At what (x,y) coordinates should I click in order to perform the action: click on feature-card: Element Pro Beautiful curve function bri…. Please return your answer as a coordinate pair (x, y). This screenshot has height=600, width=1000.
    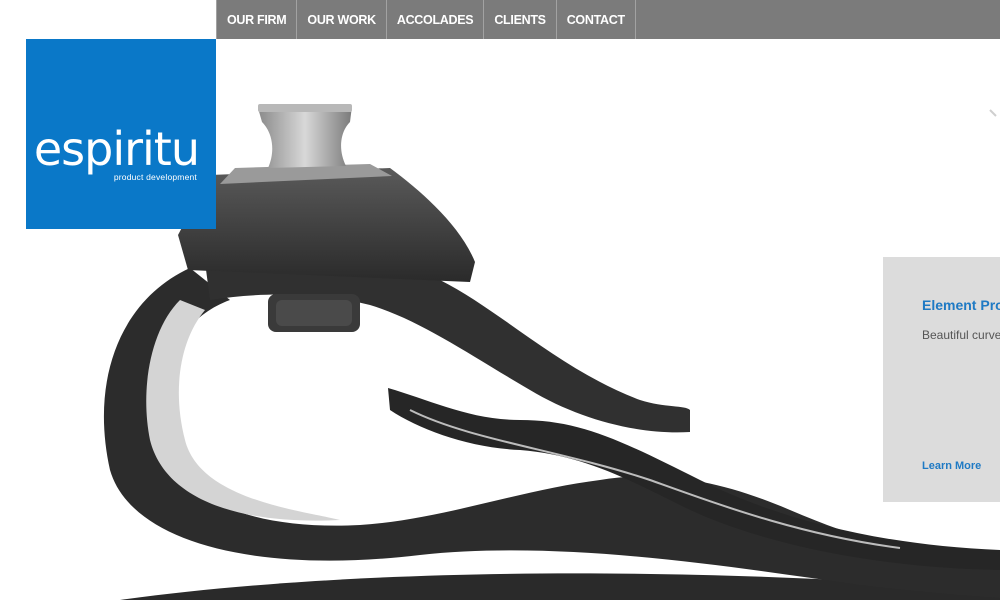
    Looking at the image, I should click on (941, 379).